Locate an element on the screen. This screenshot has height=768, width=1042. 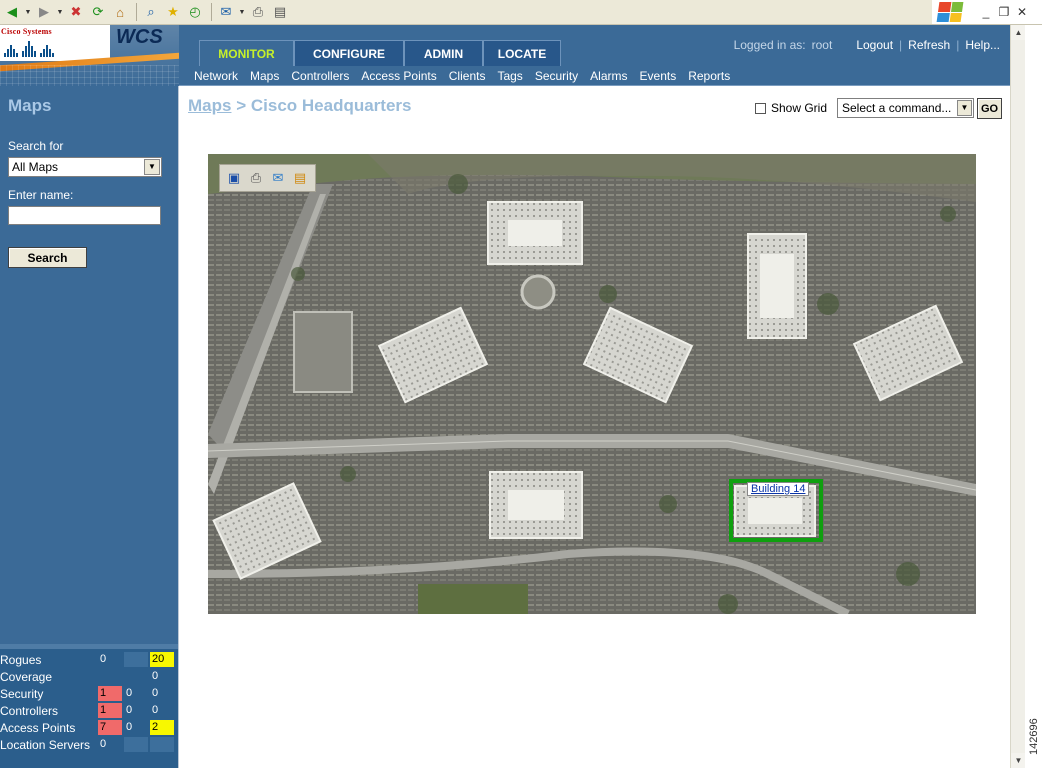
subnav-network: Network is located at coordinates (216, 76).